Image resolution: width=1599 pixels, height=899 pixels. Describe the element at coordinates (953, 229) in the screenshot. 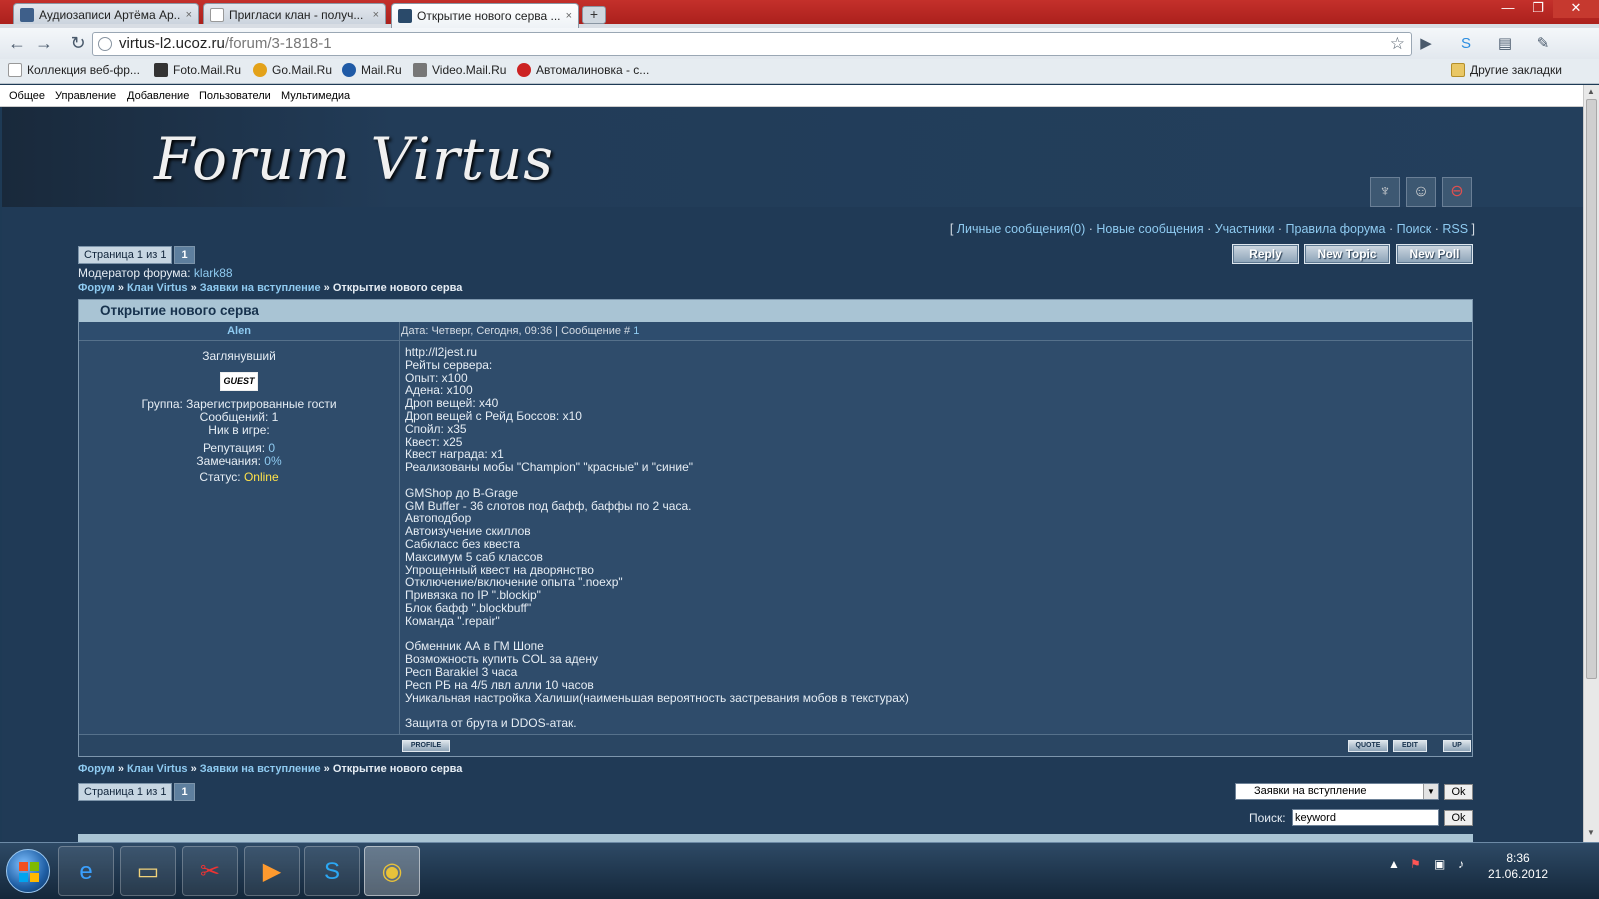

I see `bracket: [` at that location.